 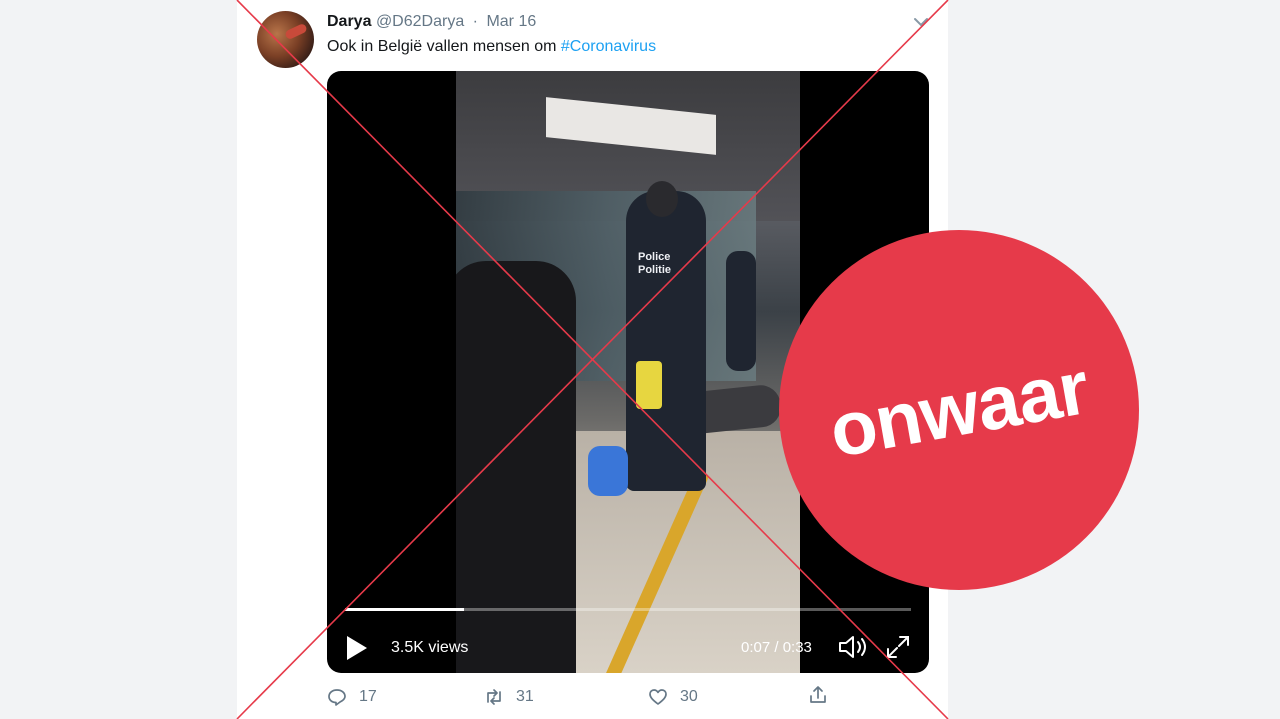 What do you see at coordinates (494, 697) in the screenshot?
I see `retweet-icon` at bounding box center [494, 697].